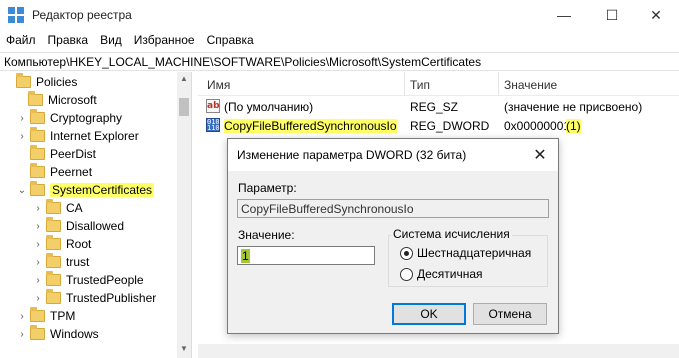  Describe the element at coordinates (184, 215) in the screenshot. I see `tree-scrollbar: ▲ ▼` at that location.